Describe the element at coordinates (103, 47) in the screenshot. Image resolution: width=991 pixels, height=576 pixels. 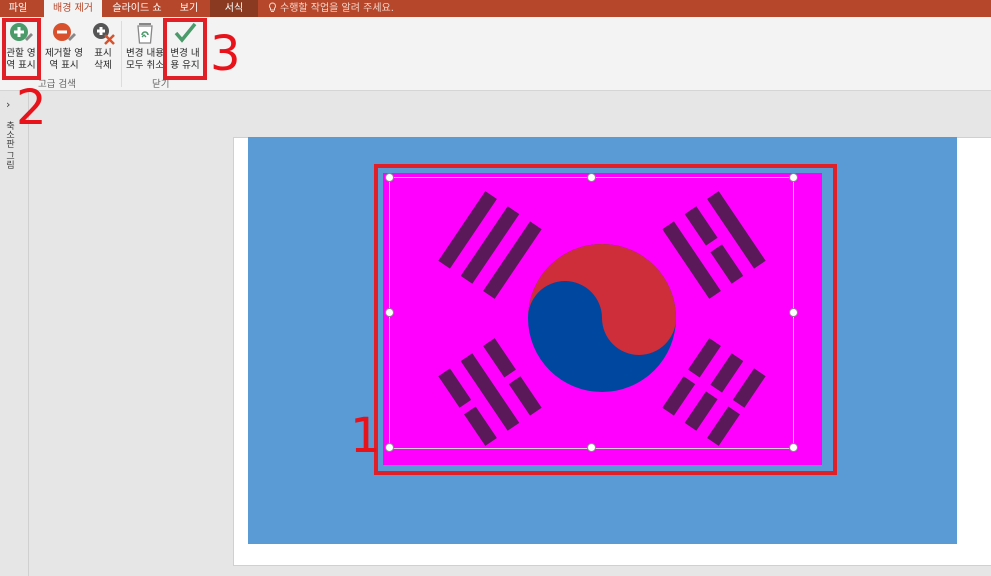
I see `delete-mark-button: 표시 삭제` at that location.